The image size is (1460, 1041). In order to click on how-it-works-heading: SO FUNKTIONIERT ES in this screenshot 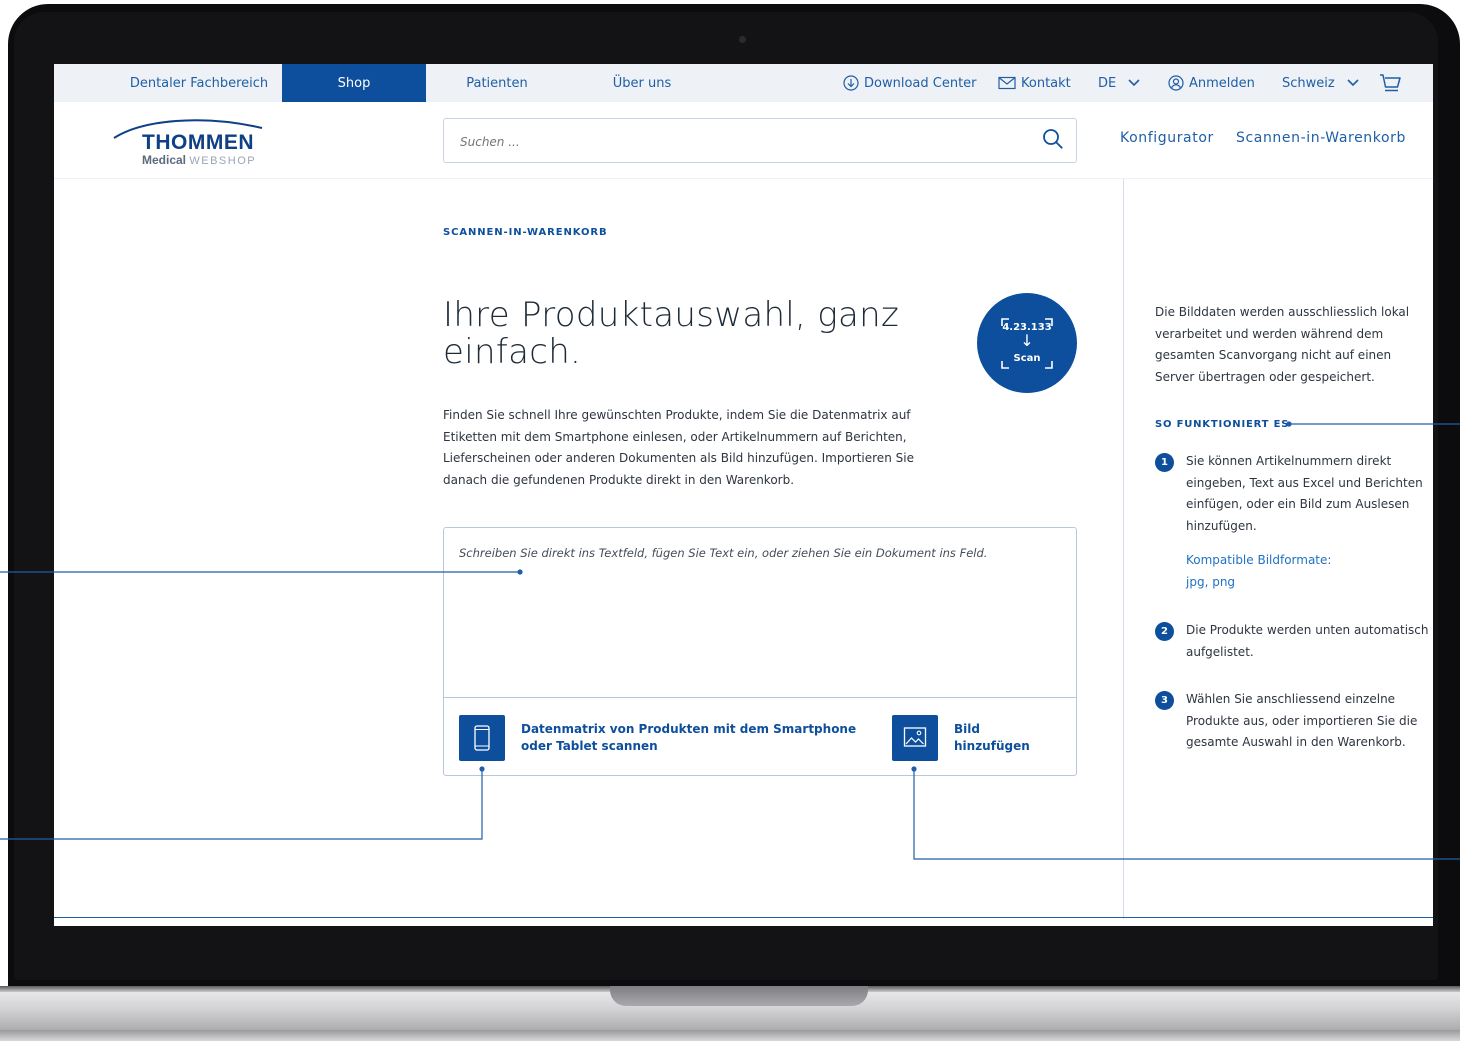, I will do `click(1222, 424)`.